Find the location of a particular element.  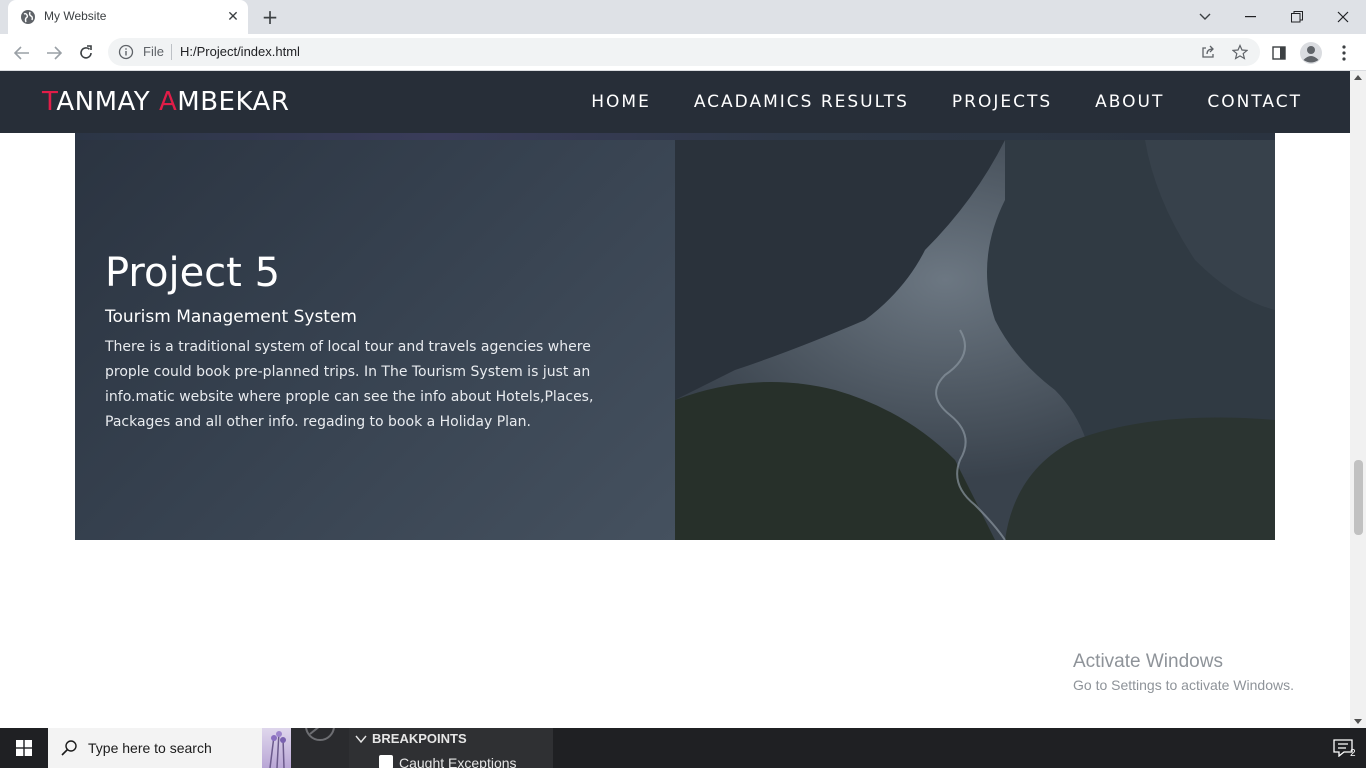

search-icon is located at coordinates (69, 748).